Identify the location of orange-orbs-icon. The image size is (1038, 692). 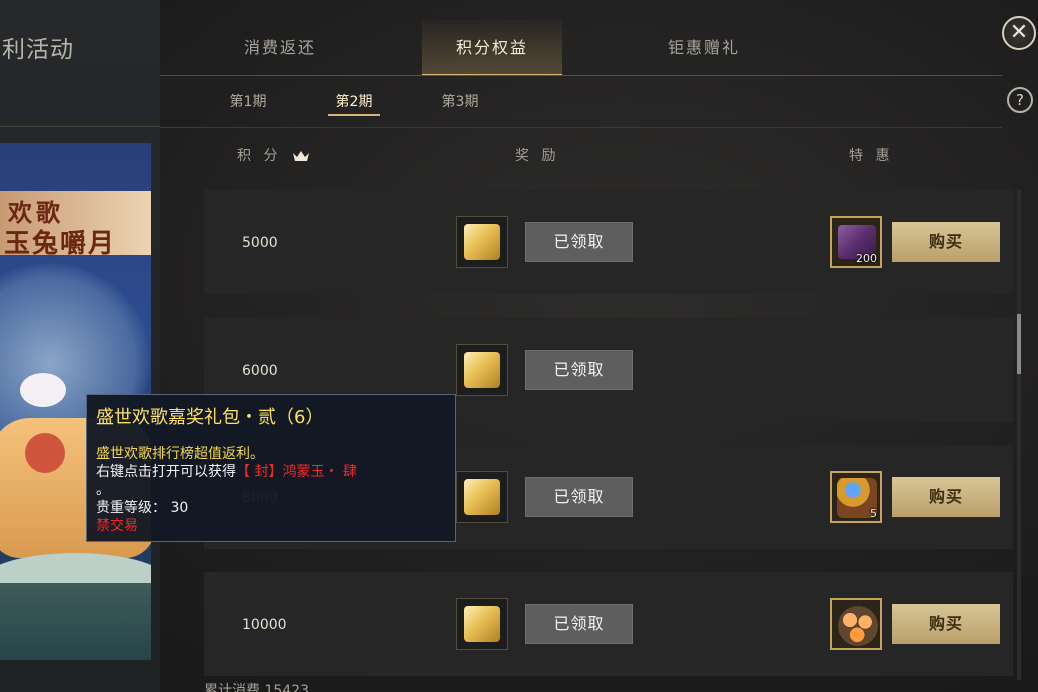
(858, 626).